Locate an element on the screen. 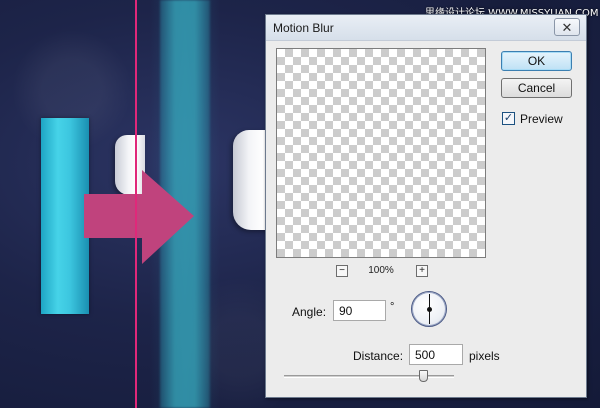 This screenshot has width=600, height=408. dialog-title: Motion Blur is located at coordinates (303, 28).